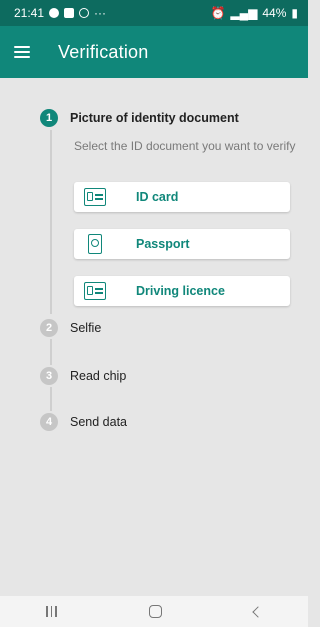 The width and height of the screenshot is (320, 627). I want to click on recents-icon, so click(51, 611).